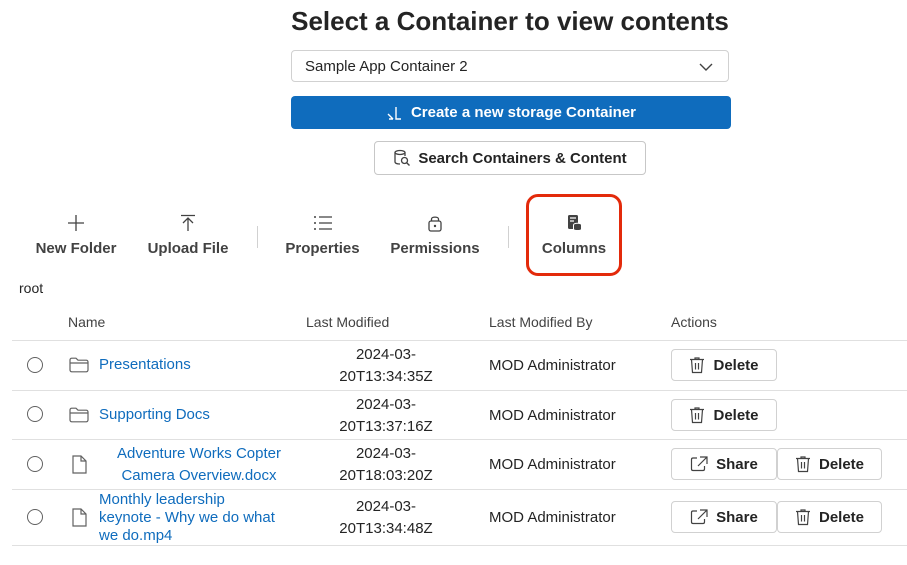 The width and height of the screenshot is (907, 565). Describe the element at coordinates (188, 248) in the screenshot. I see `upload-file-label: Upload File` at that location.